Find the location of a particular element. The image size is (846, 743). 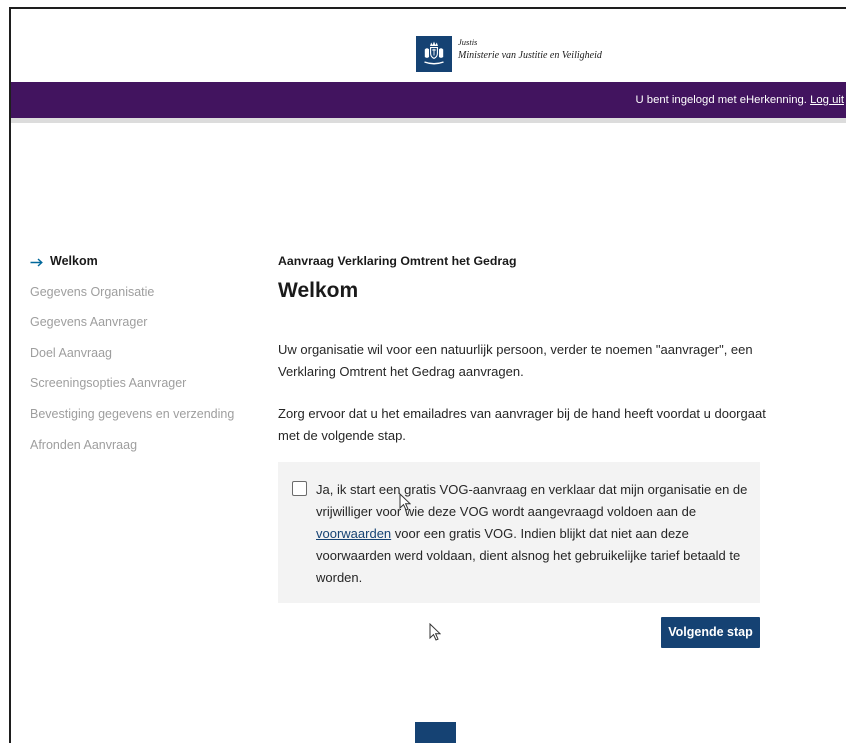

nav-step-bevestiging: Bevestiging gegevens en verzending is located at coordinates (146, 414).